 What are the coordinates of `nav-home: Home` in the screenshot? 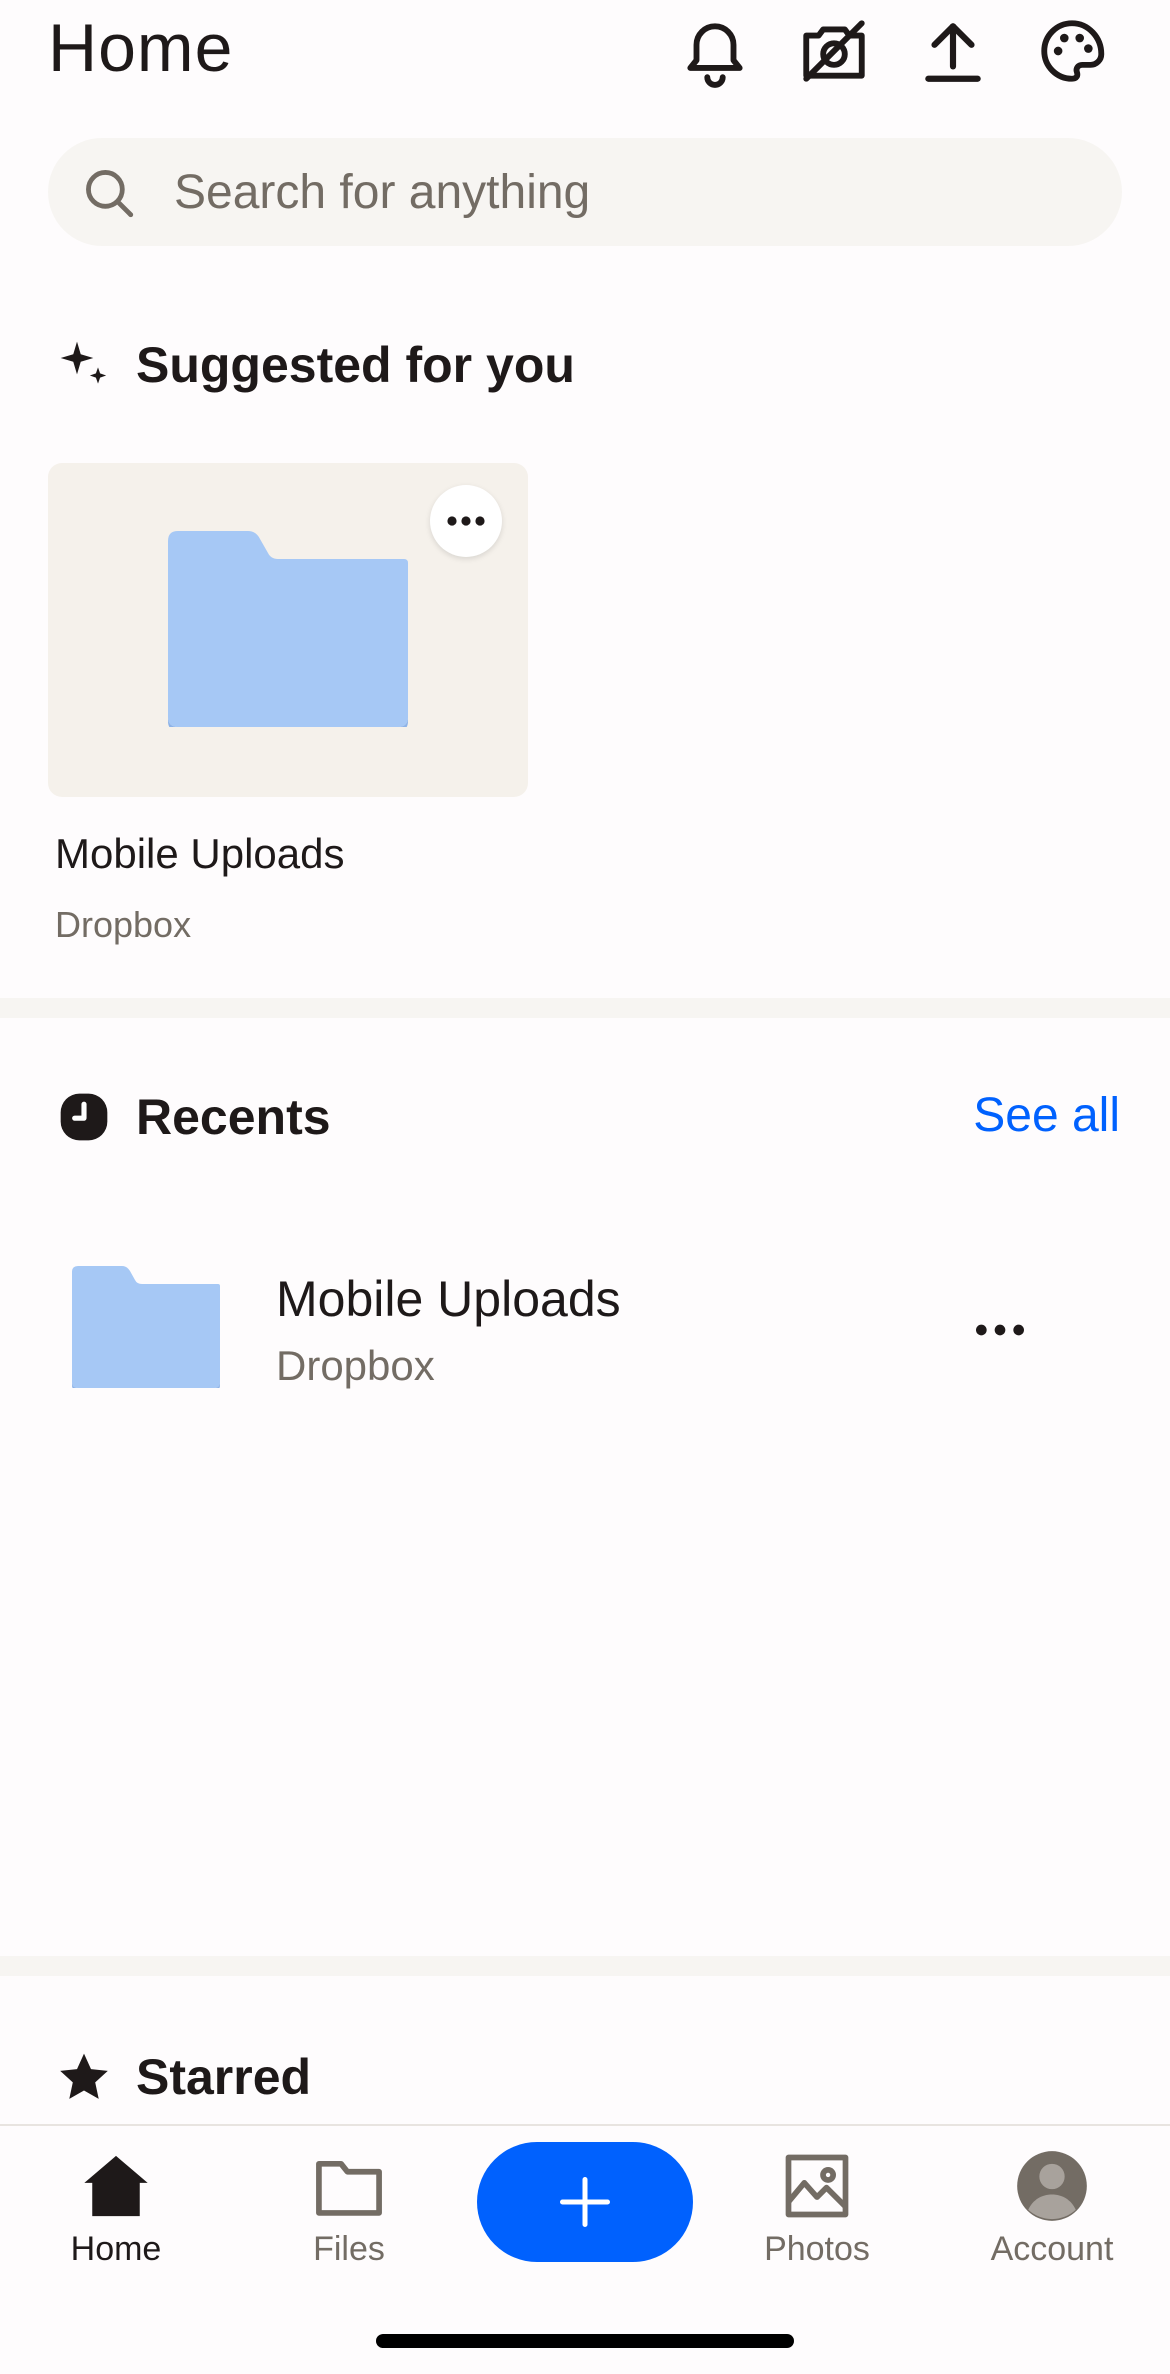 It's located at (116, 2208).